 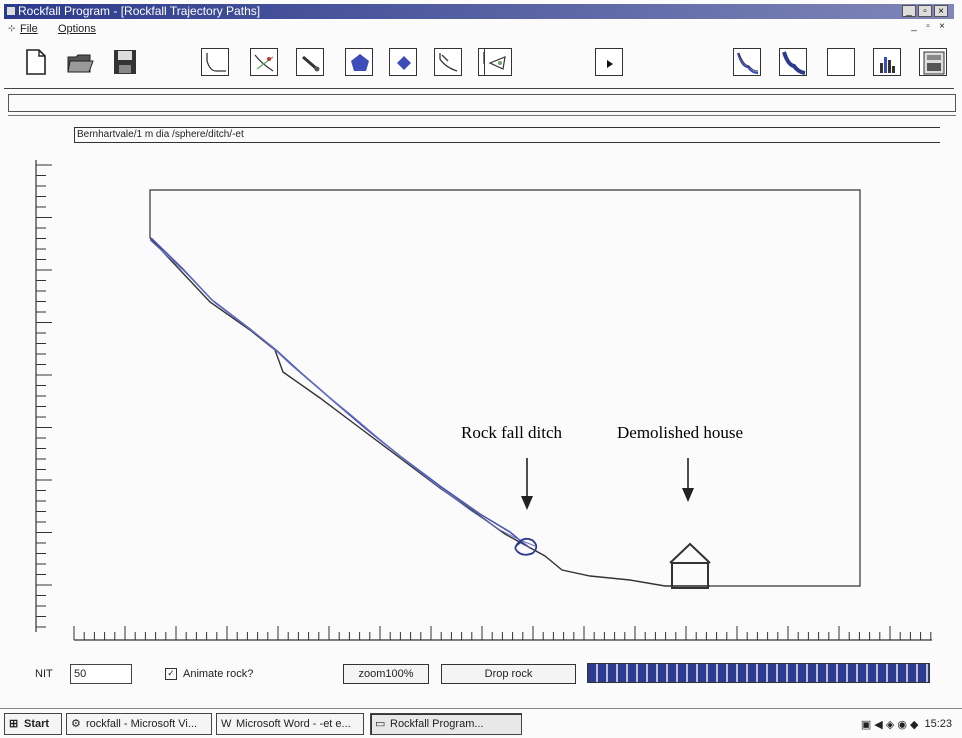 What do you see at coordinates (171, 674) in the screenshot?
I see `checkbox-icon: ✓` at bounding box center [171, 674].